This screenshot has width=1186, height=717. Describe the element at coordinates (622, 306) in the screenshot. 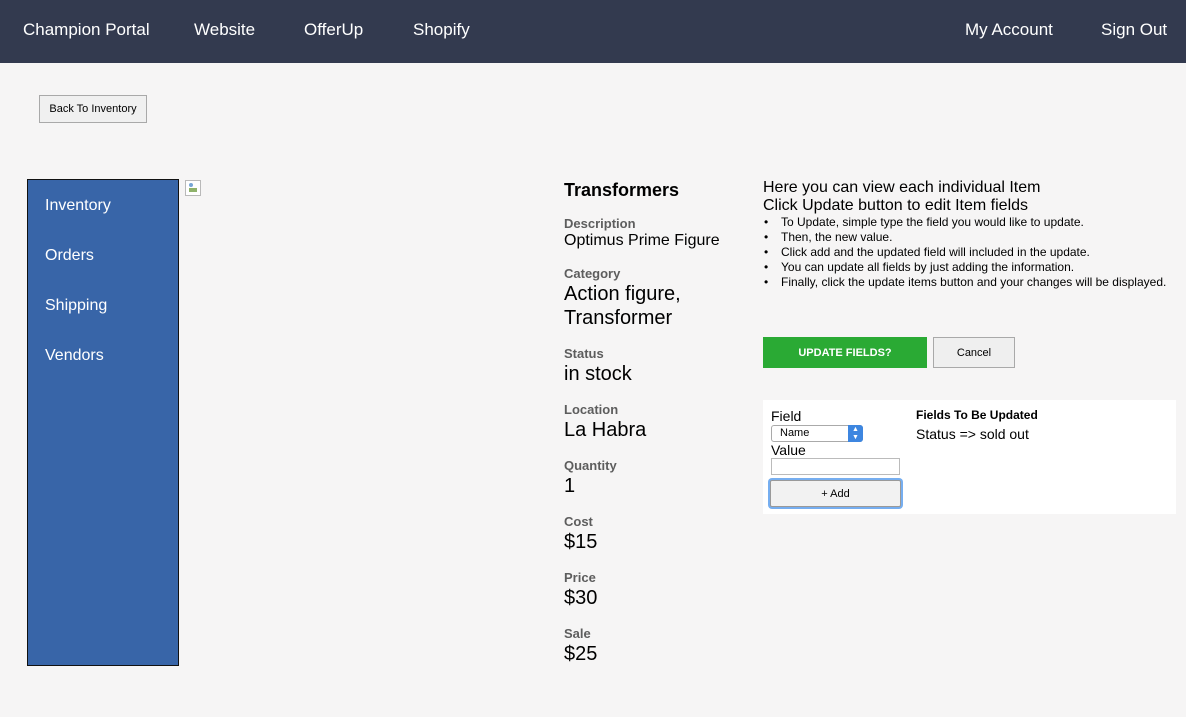

I see `category-value: Action figure, Transformer` at that location.